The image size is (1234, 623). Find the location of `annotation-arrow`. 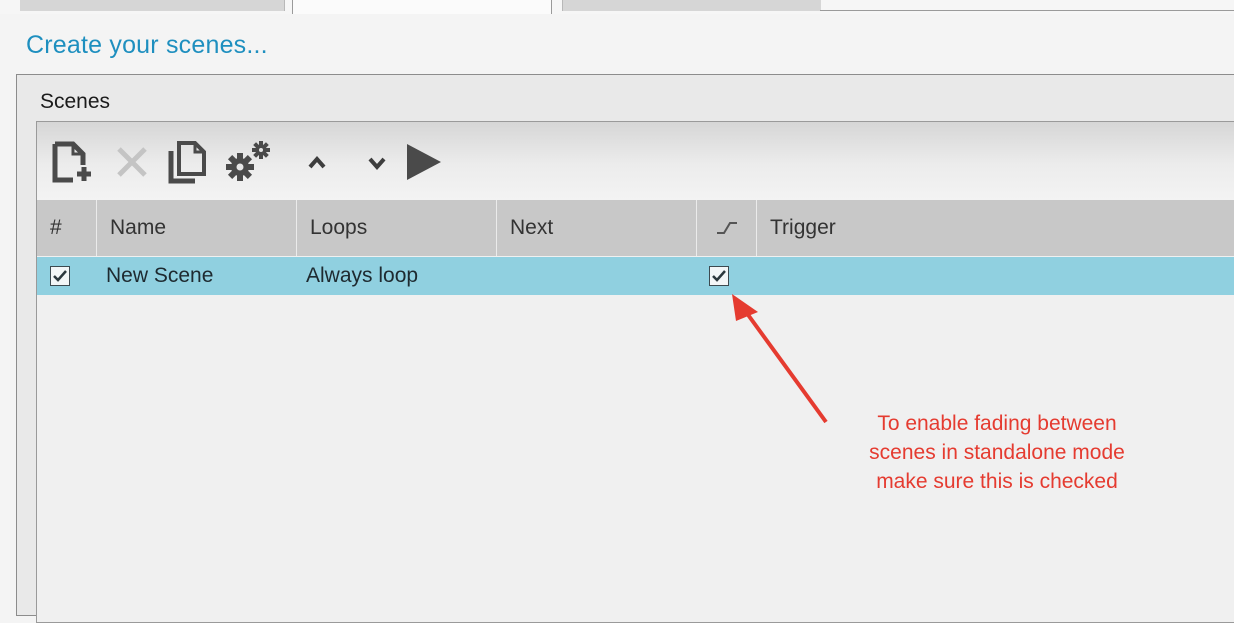

annotation-arrow is located at coordinates (780, 359).